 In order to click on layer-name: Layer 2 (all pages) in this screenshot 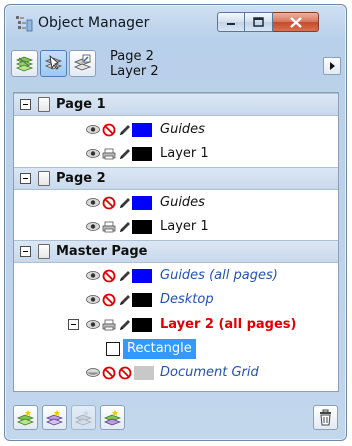, I will do `click(228, 324)`.